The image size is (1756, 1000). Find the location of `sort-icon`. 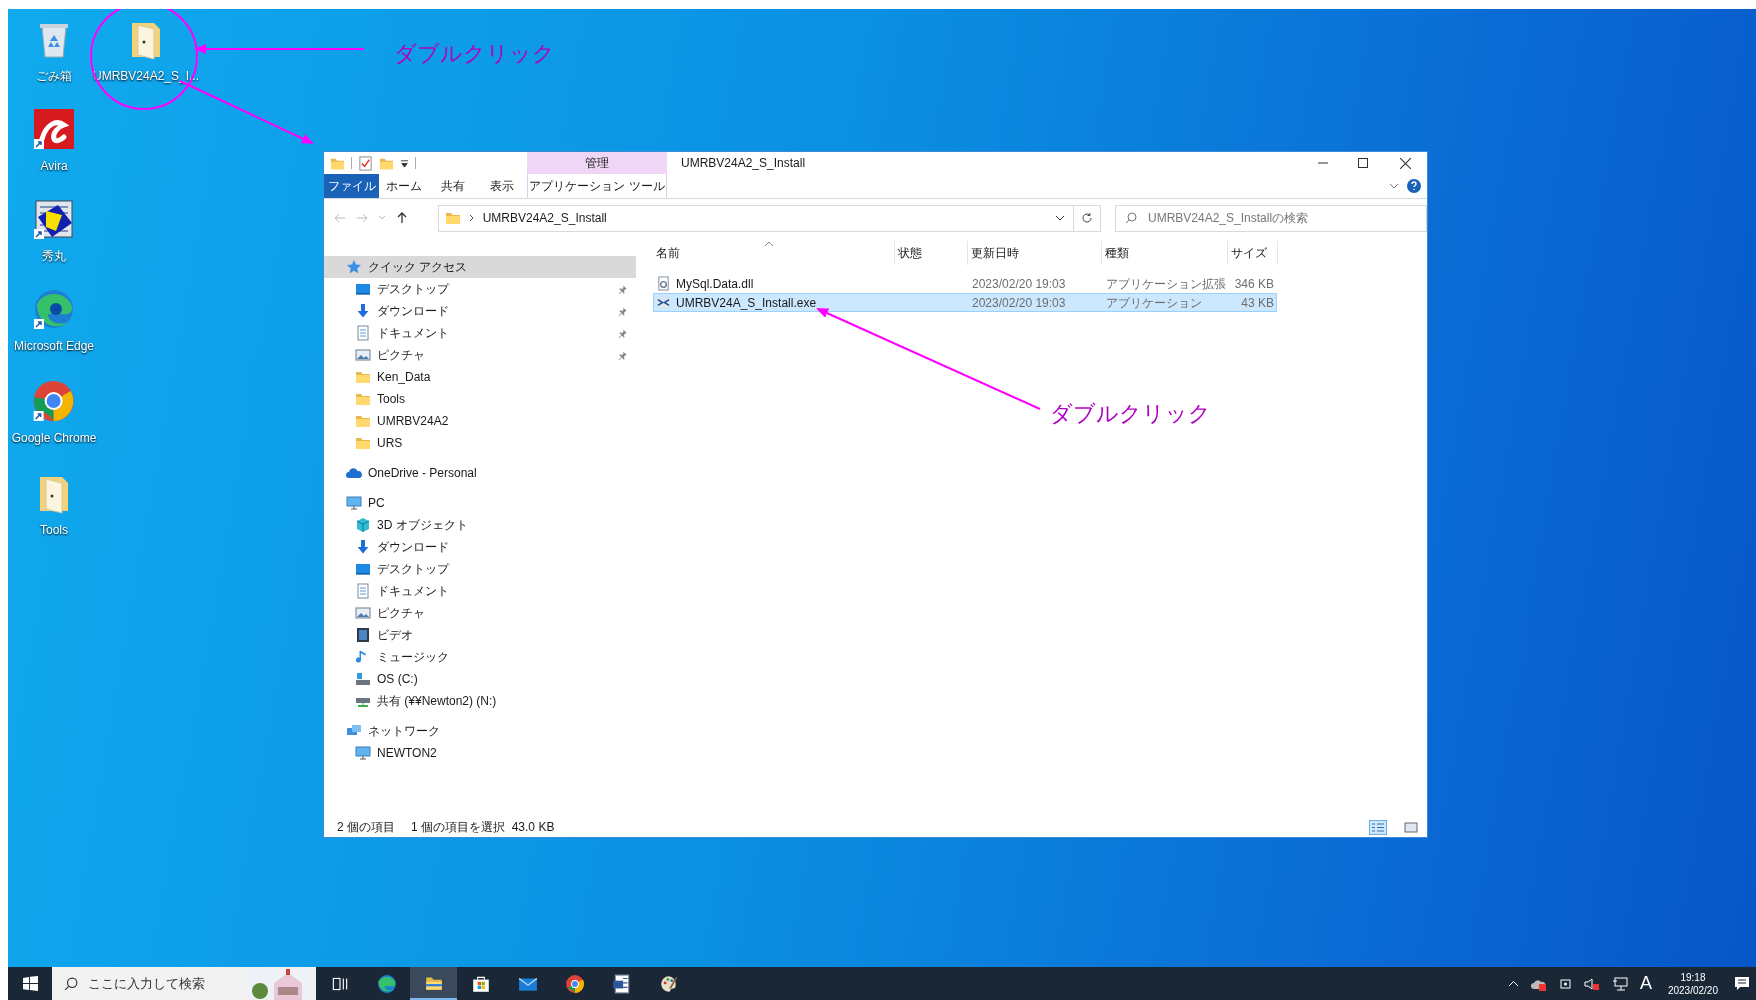

sort-icon is located at coordinates (769, 243).